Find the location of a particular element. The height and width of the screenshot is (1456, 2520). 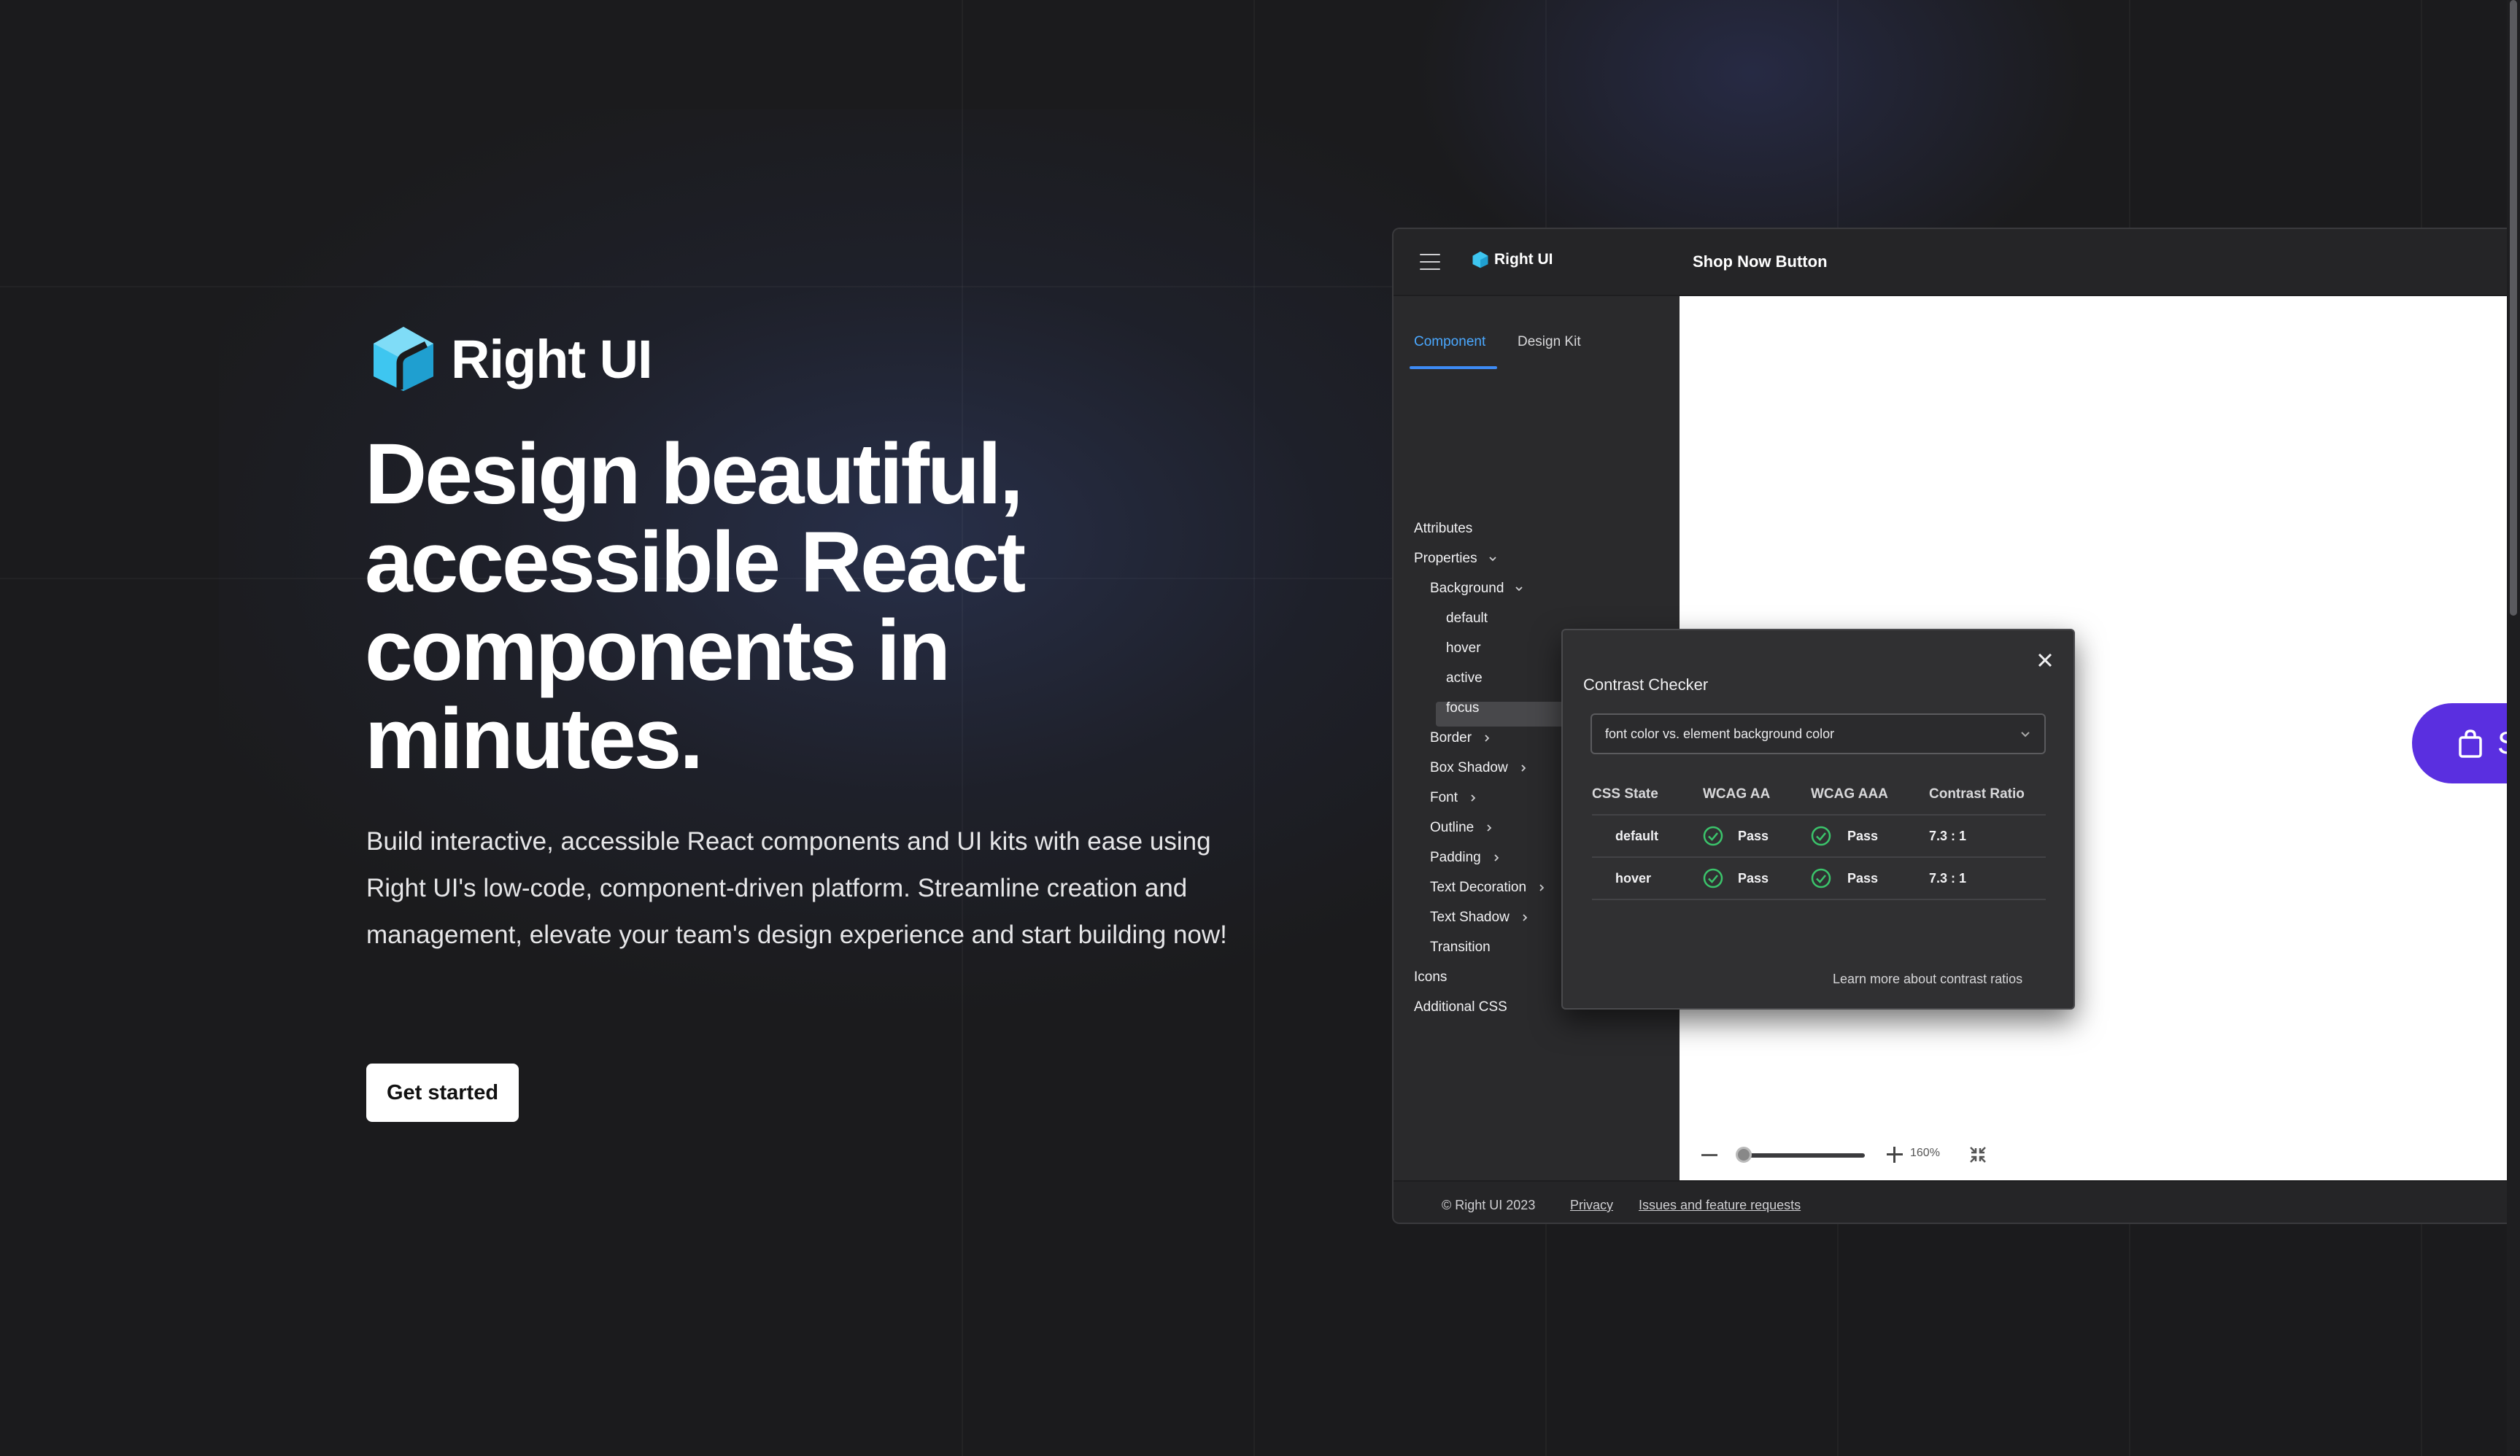

sidebar-item-background: Background is located at coordinates (1477, 589).